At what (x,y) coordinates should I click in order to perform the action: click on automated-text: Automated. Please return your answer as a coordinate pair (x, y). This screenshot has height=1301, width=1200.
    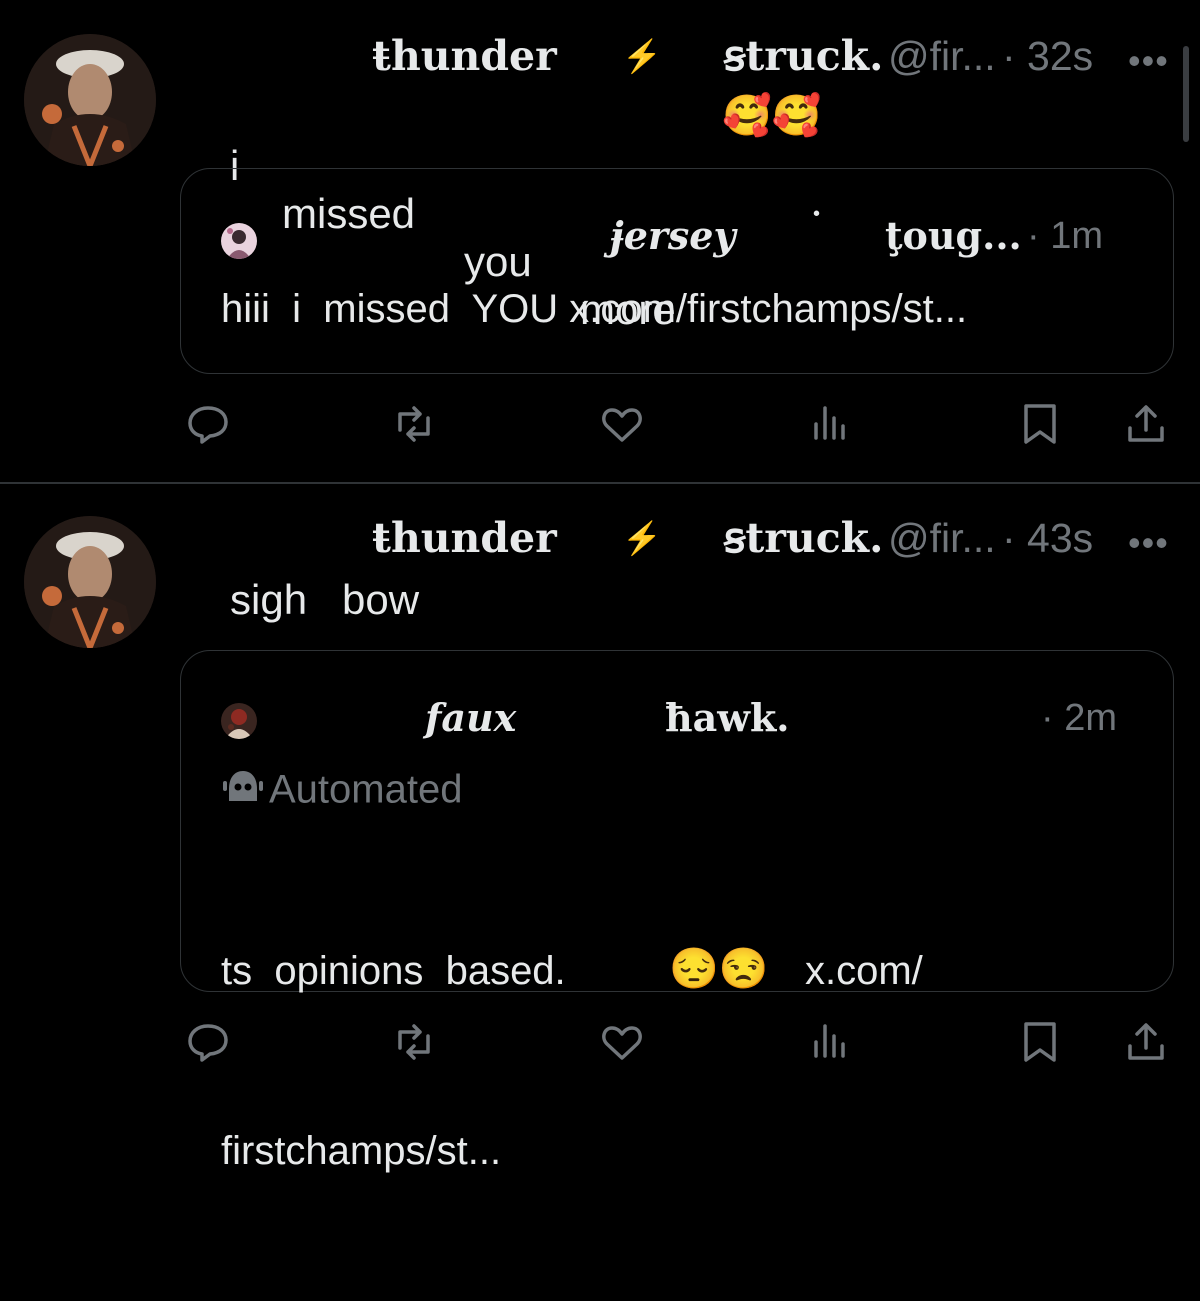
    Looking at the image, I should click on (366, 789).